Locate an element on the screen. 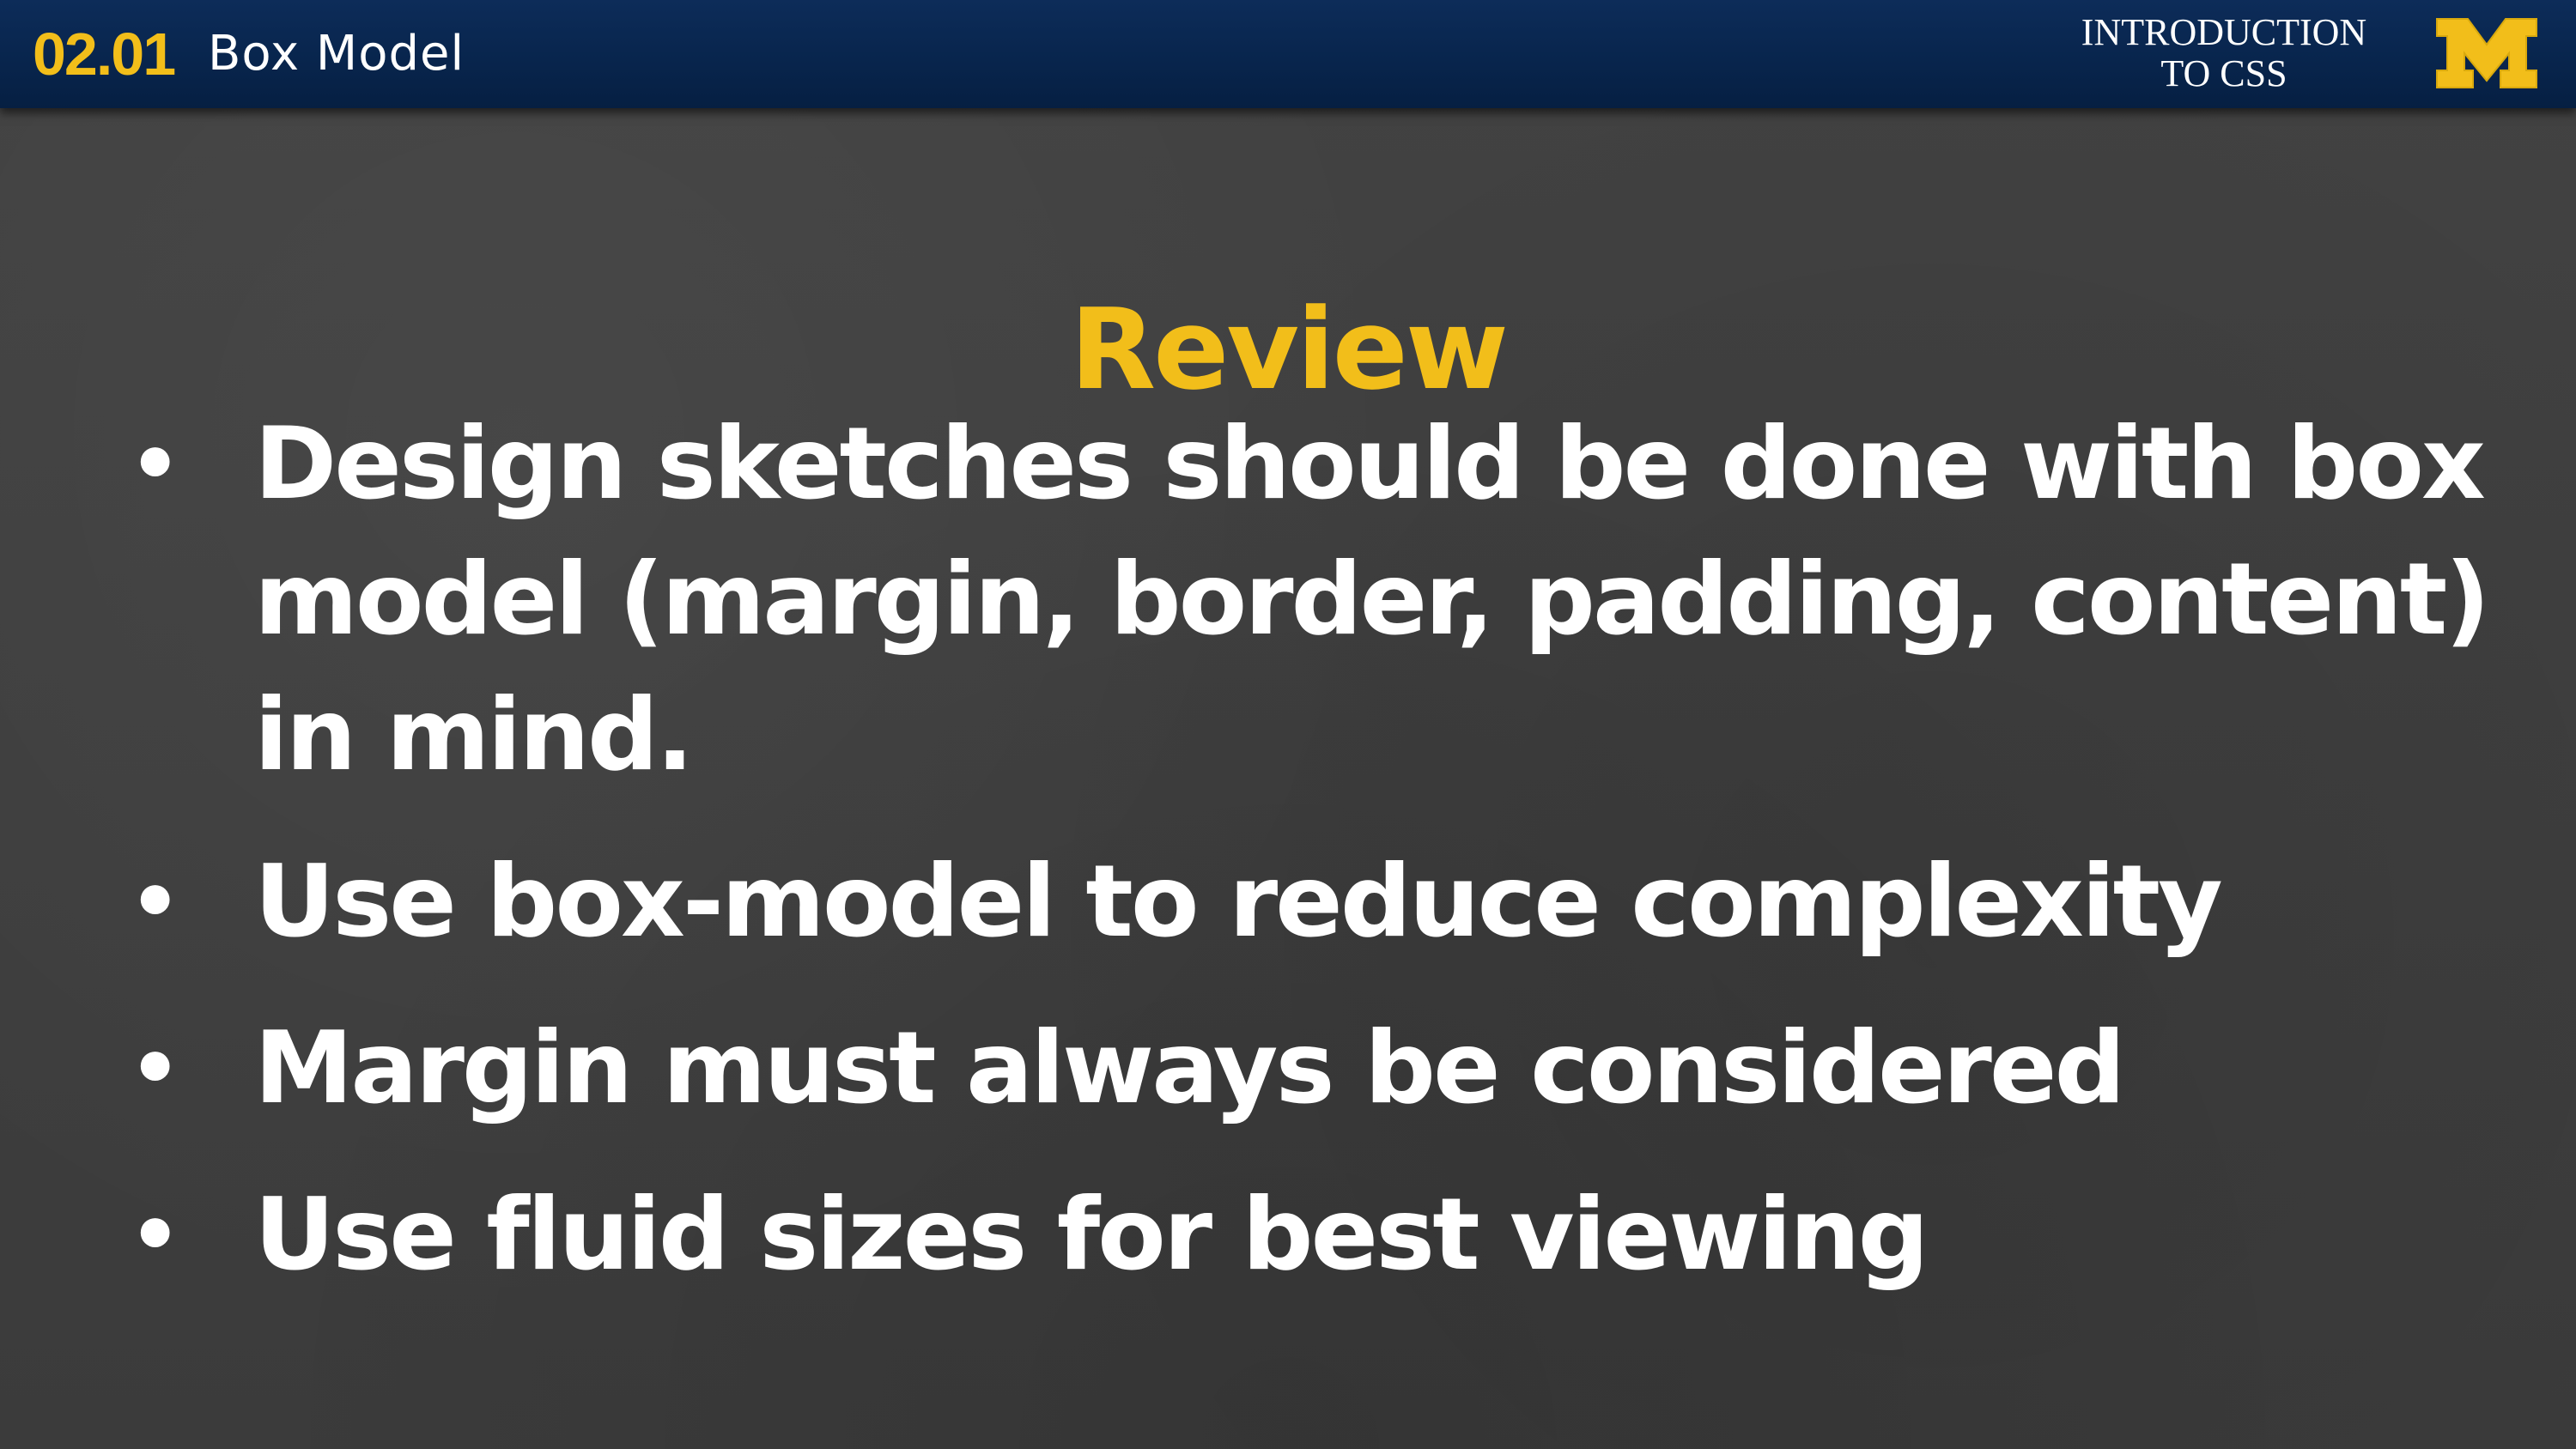 The height and width of the screenshot is (1449, 2576). bullet-text: Margin must always be considered is located at coordinates (1190, 1068).